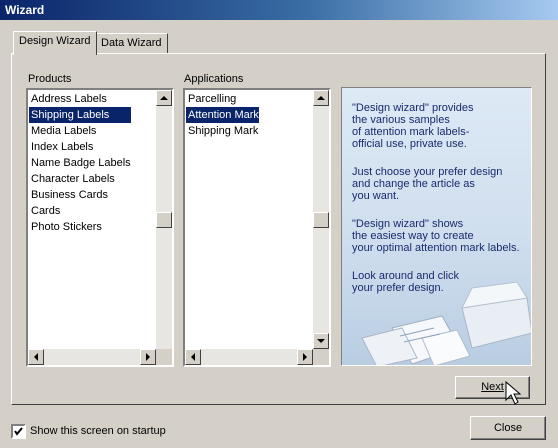 This screenshot has height=448, width=558. I want to click on applications-scroll-down-button, so click(321, 341).